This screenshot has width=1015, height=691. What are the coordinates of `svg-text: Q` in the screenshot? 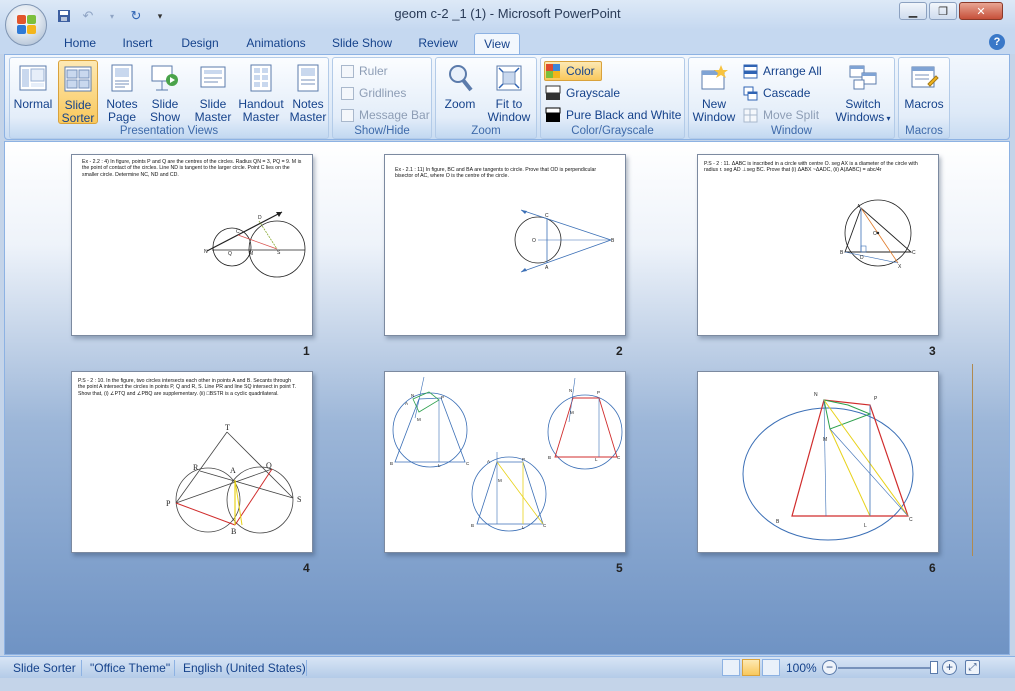 It's located at (230, 254).